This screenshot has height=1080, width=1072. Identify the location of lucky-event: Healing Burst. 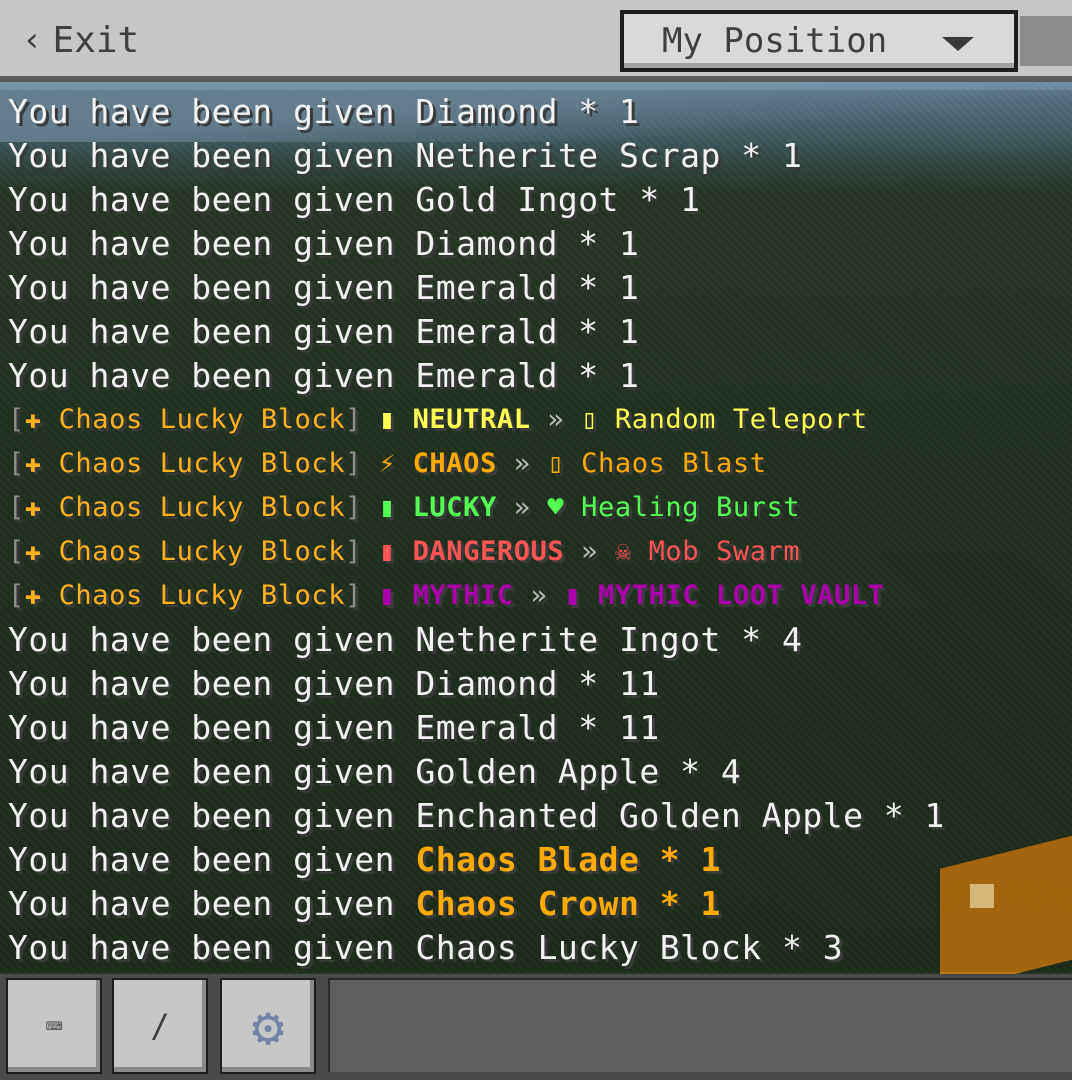
(691, 507).